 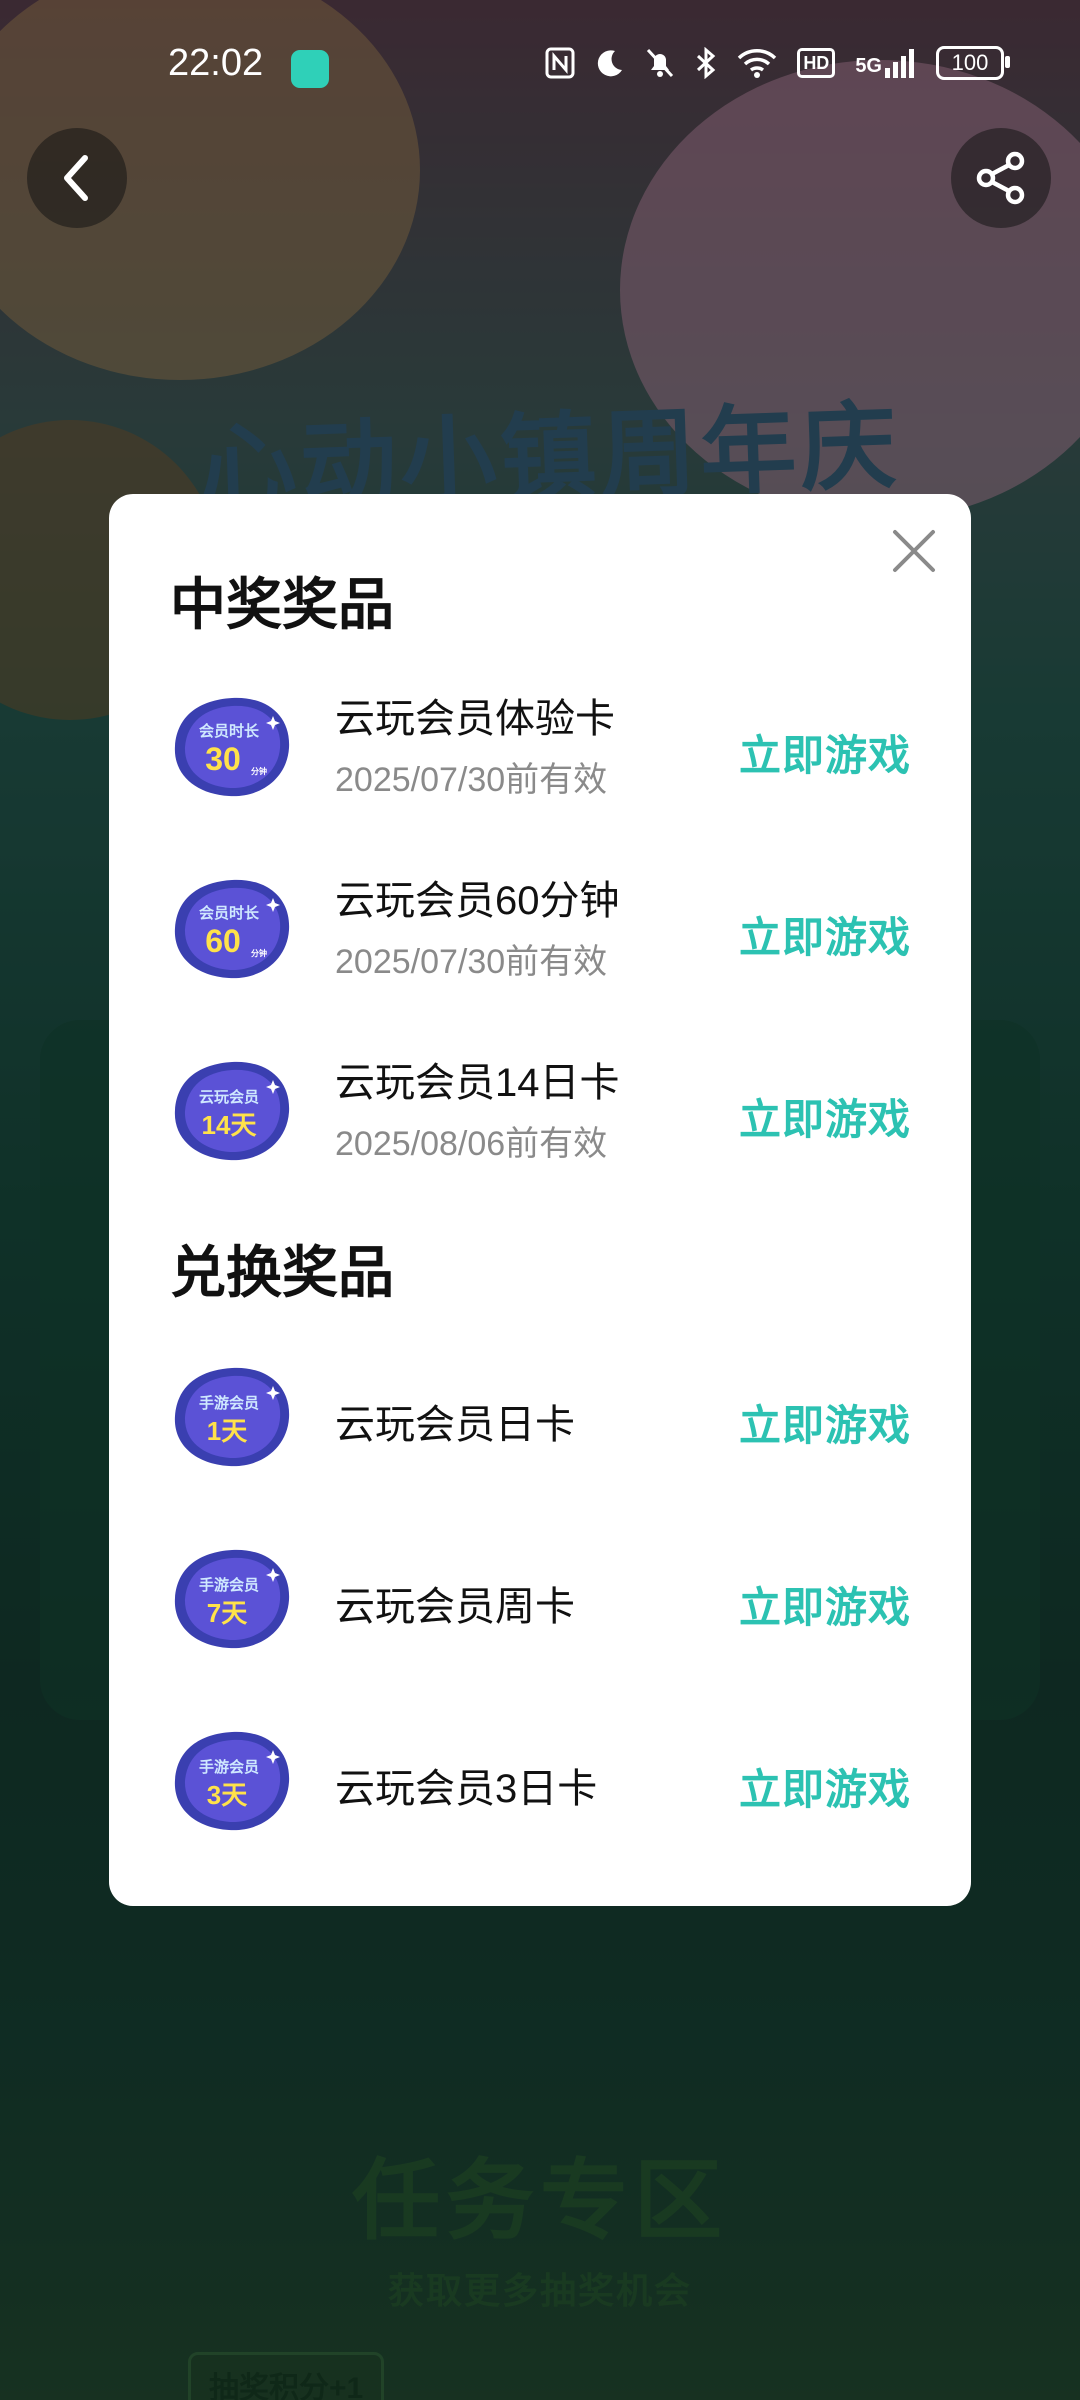 I want to click on back-button, so click(x=77, y=178).